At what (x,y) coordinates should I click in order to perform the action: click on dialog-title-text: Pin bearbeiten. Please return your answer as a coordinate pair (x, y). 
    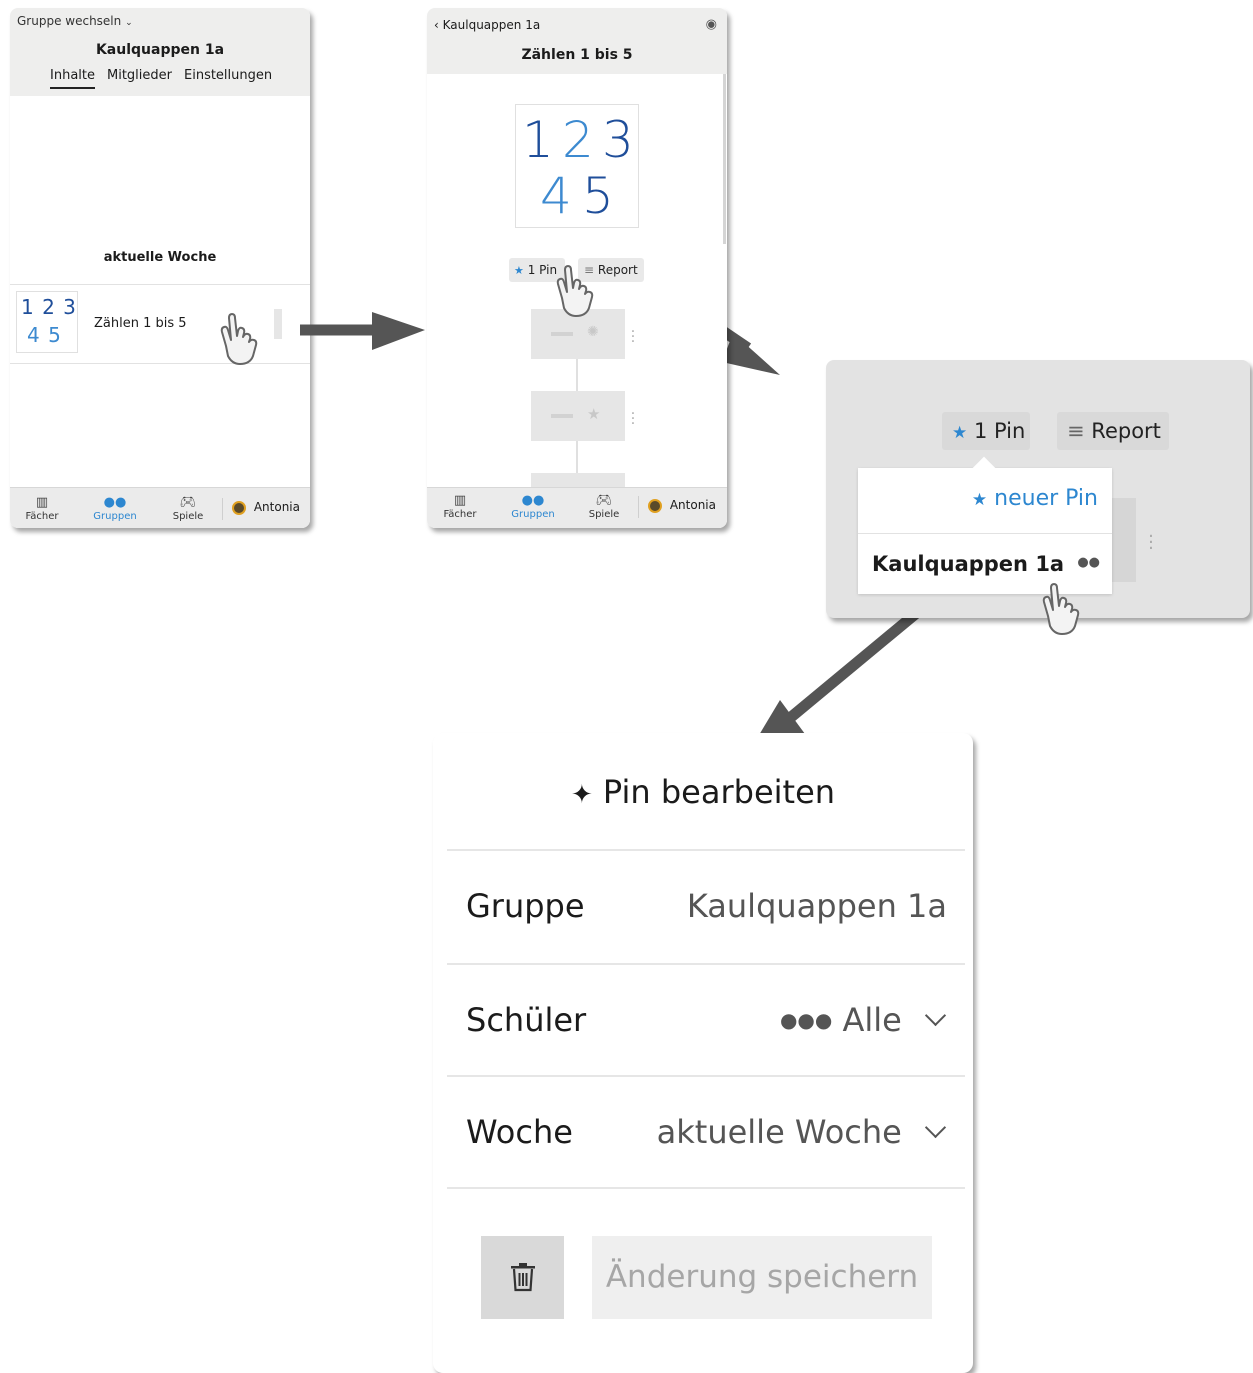
    Looking at the image, I should click on (719, 792).